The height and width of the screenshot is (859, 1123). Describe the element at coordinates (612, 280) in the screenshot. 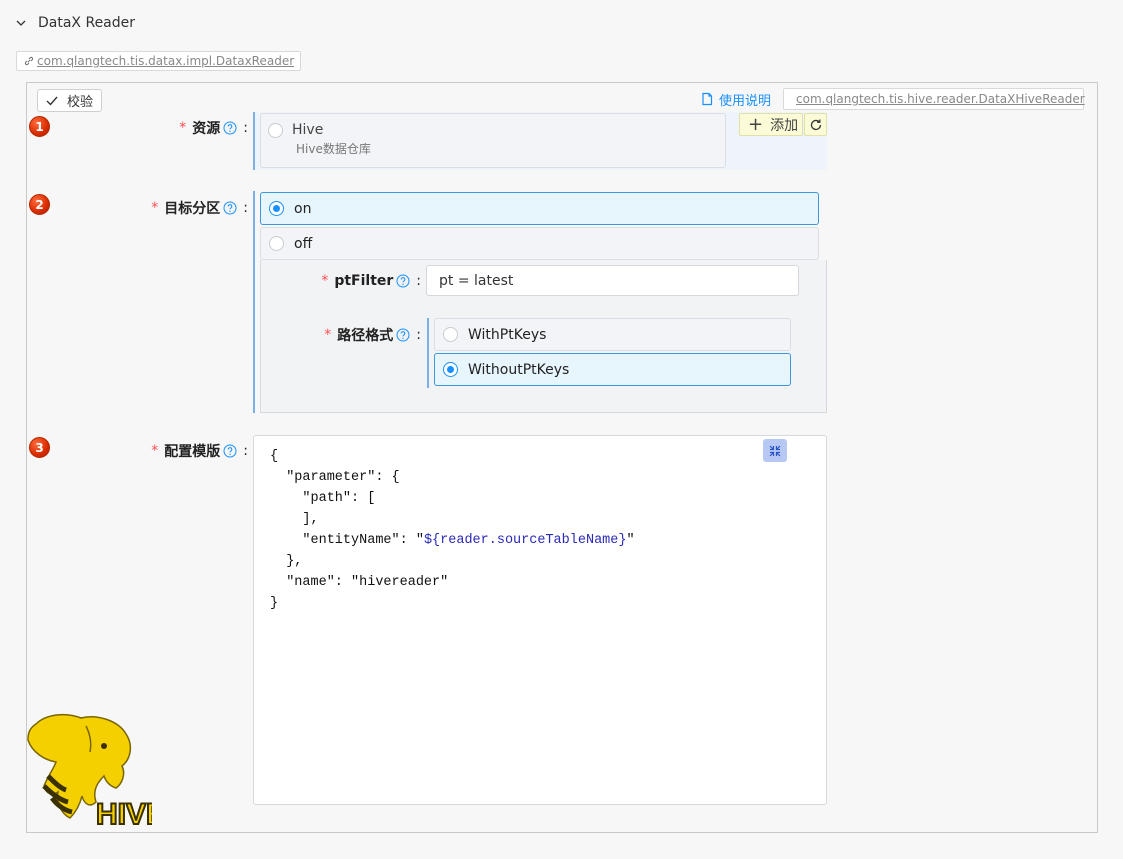

I see `ptfilter-input: pt = latest` at that location.